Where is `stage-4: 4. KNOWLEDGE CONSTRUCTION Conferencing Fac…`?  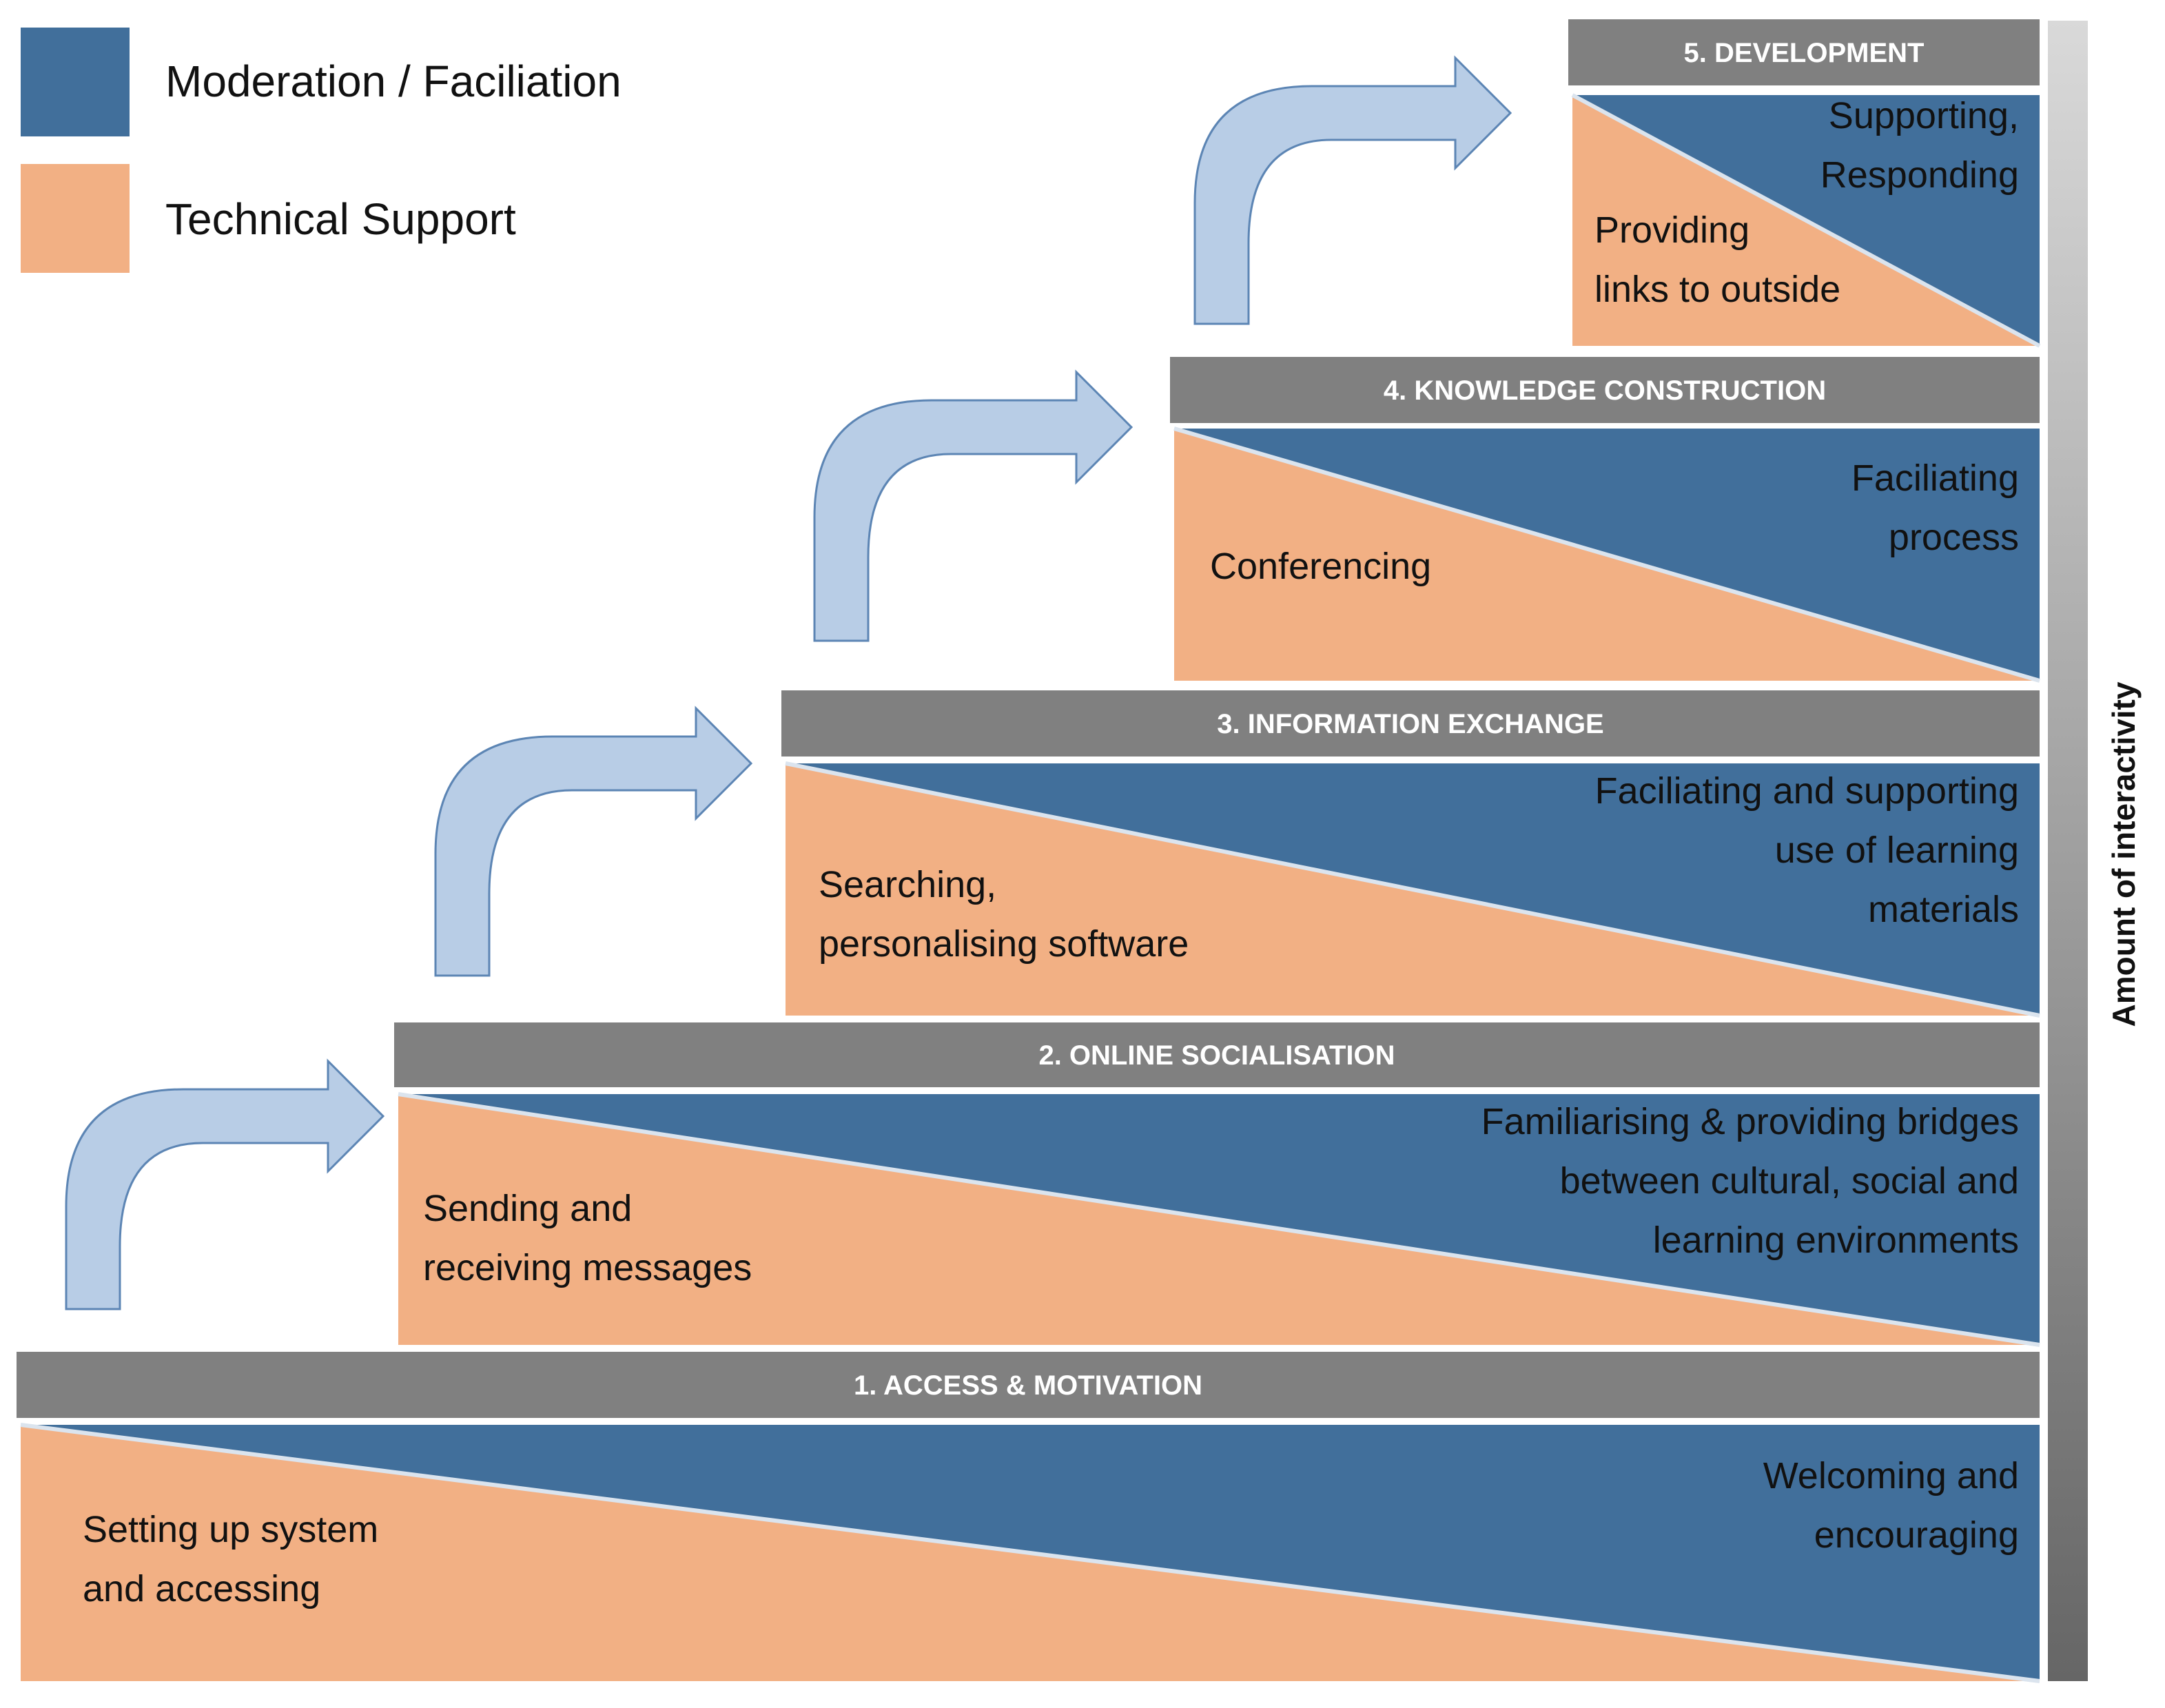 stage-4: 4. KNOWLEDGE CONSTRUCTION Conferencing Fac… is located at coordinates (1605, 520).